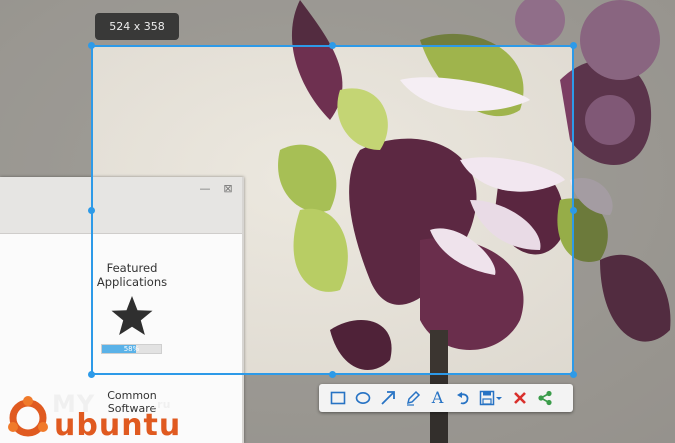  Describe the element at coordinates (573, 210) in the screenshot. I see `resize-handle-right` at that location.